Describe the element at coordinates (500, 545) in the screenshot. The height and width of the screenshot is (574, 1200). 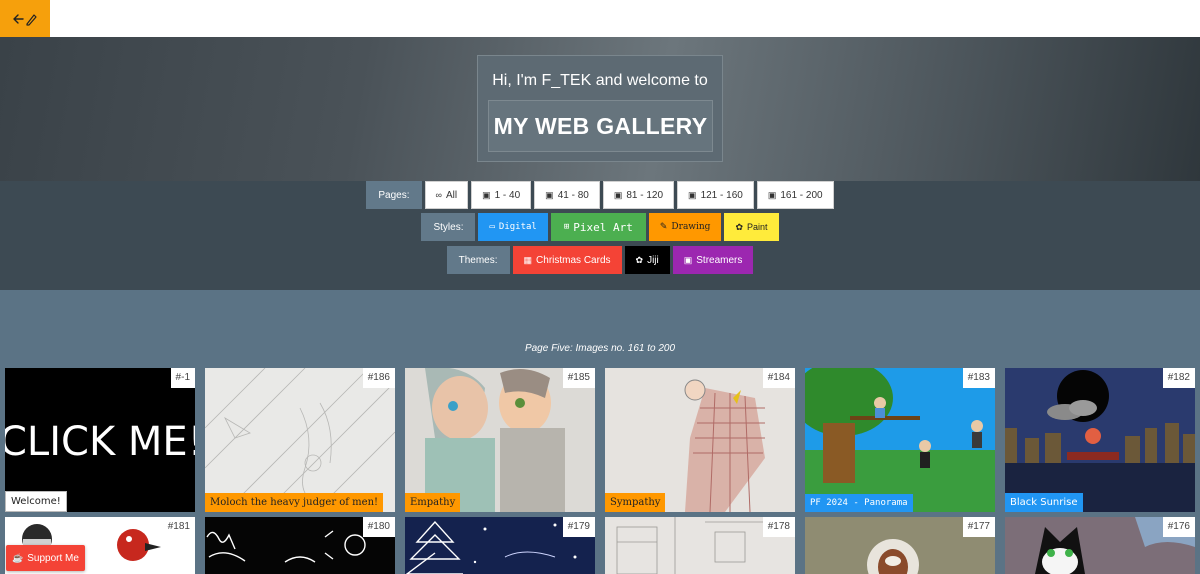
I see `gallery-card: #179` at that location.